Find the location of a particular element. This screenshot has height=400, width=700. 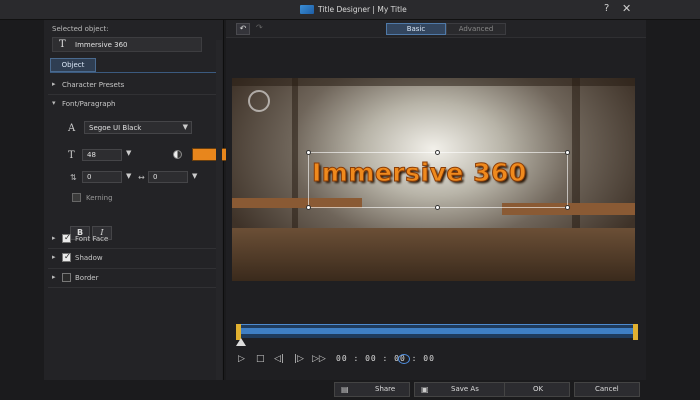

font-color-swatch is located at coordinates (211, 154).